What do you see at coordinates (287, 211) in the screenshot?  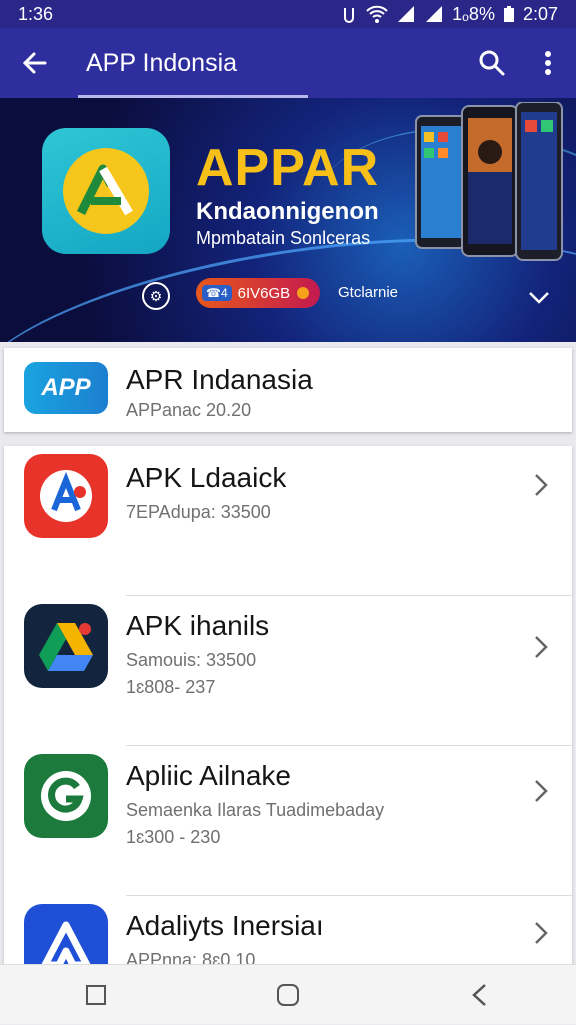 I see `banner-subtitle: Kndaonnigenon` at bounding box center [287, 211].